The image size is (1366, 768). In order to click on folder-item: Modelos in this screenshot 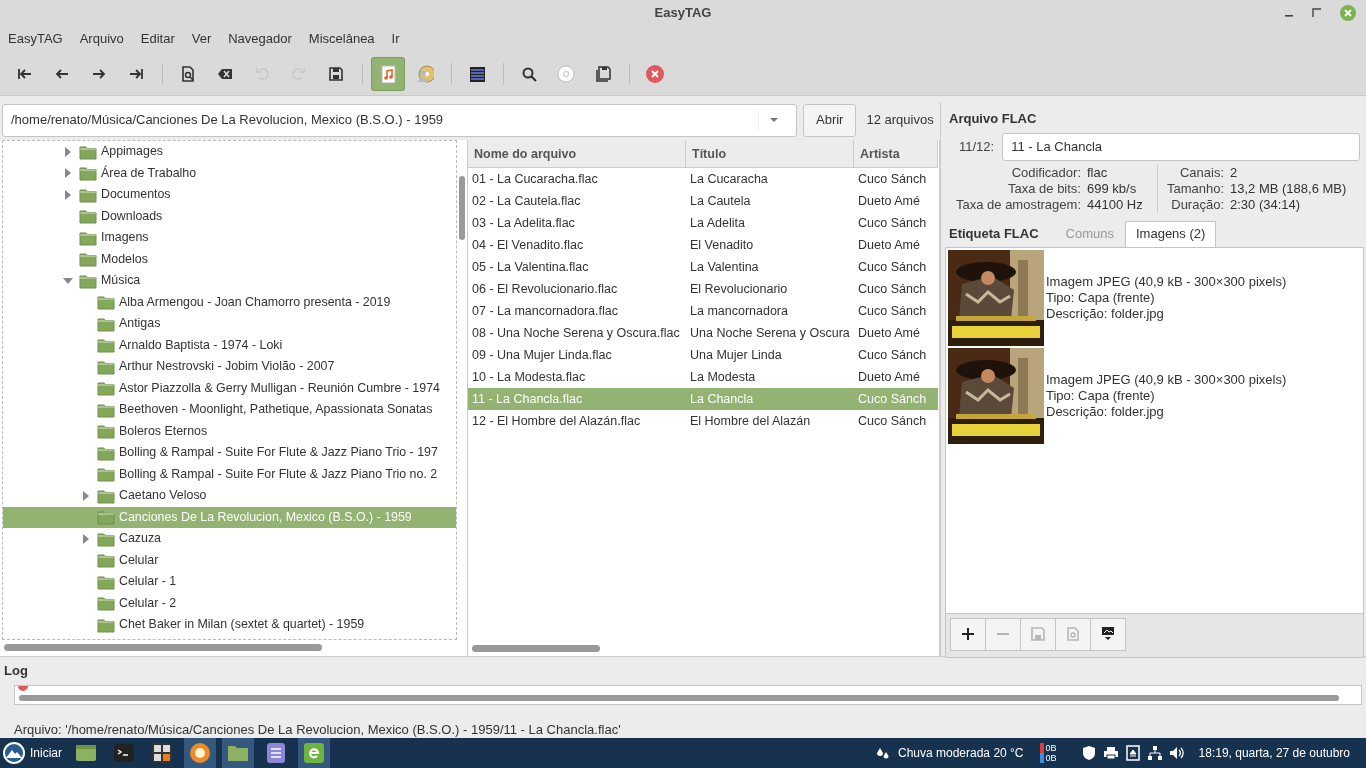, I will do `click(229, 259)`.